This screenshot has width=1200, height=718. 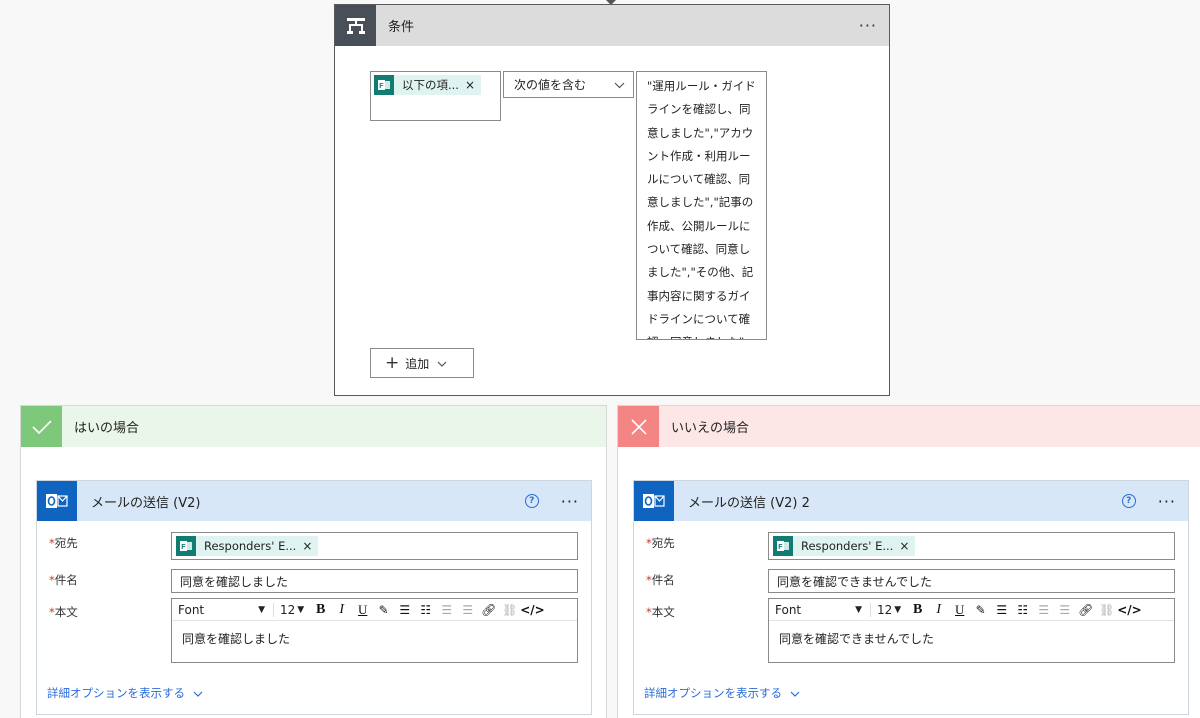 What do you see at coordinates (417, 363) in the screenshot?
I see `add-label: 追加` at bounding box center [417, 363].